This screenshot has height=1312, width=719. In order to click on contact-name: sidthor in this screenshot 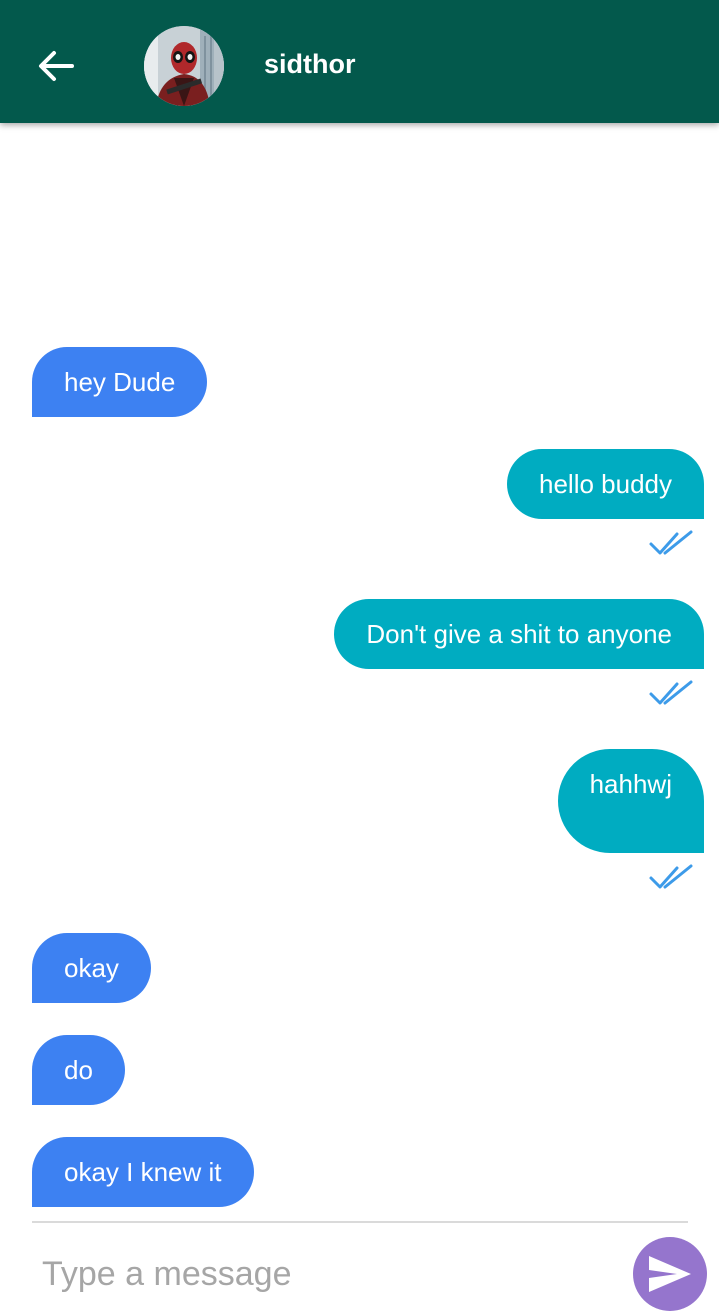, I will do `click(310, 64)`.